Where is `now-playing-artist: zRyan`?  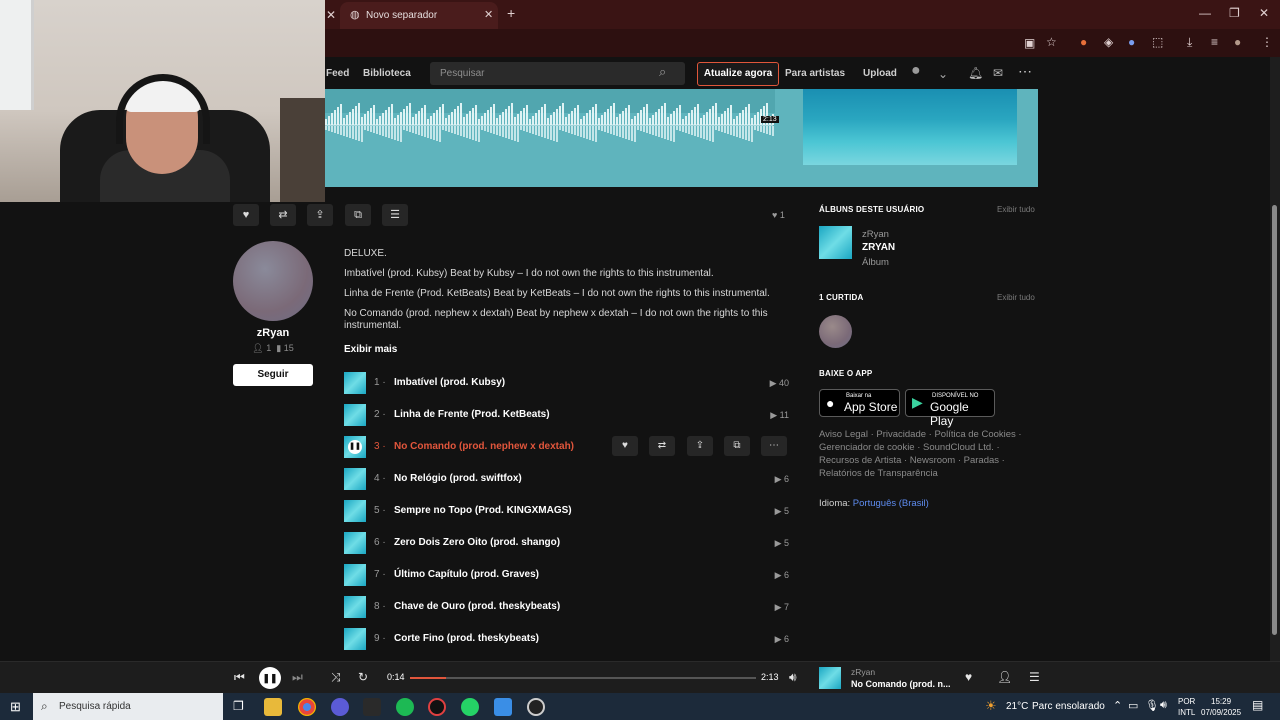
now-playing-artist: zRyan is located at coordinates (863, 672).